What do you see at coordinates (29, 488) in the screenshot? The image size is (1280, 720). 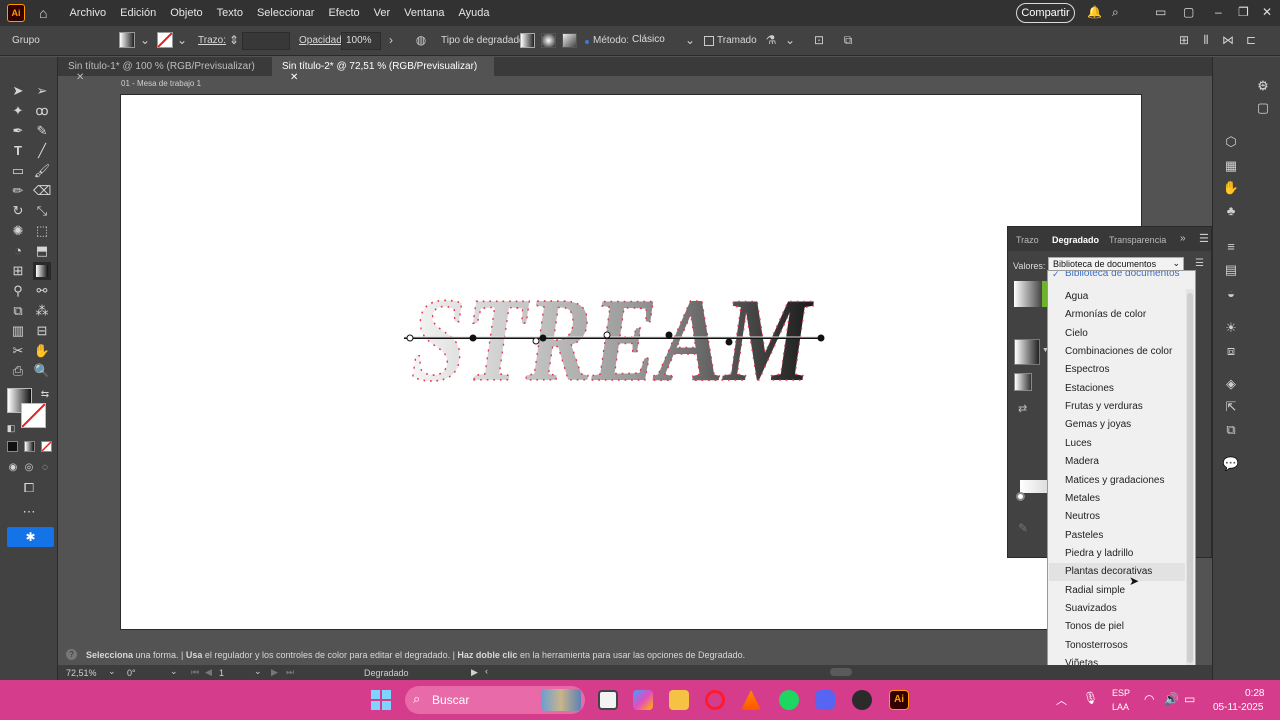 I see `screen-mode-icon: ⧠` at bounding box center [29, 488].